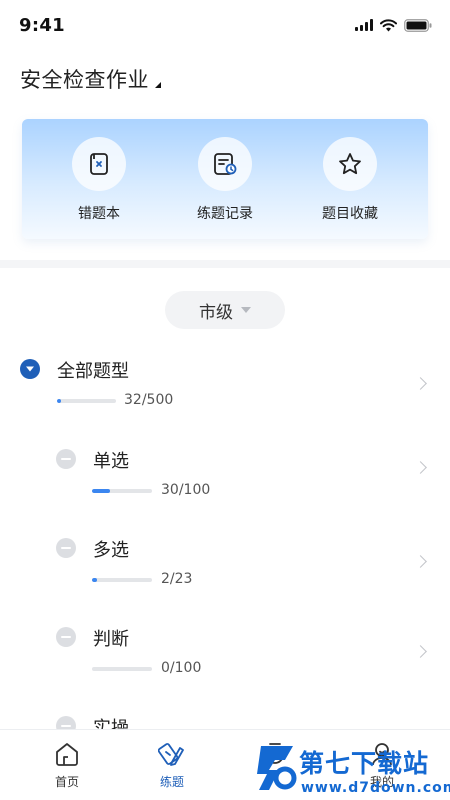 The height and width of the screenshot is (800, 450). Describe the element at coordinates (177, 579) in the screenshot. I see `progress-count: 2/23` at that location.